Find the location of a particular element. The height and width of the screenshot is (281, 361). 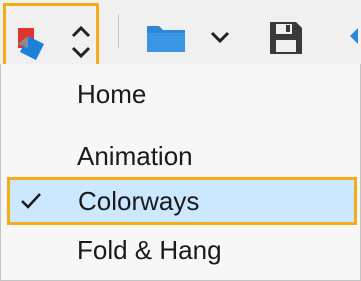

chevron-down-icon is located at coordinates (220, 37).